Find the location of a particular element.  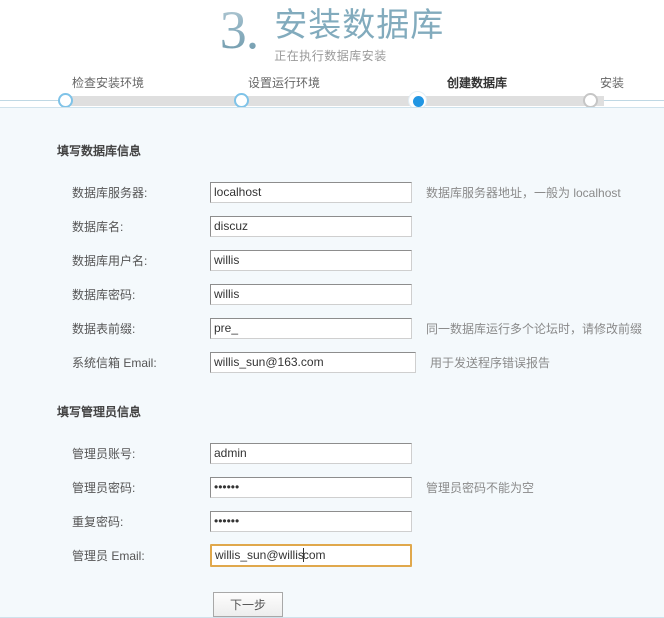

input-db-user is located at coordinates (311, 260).